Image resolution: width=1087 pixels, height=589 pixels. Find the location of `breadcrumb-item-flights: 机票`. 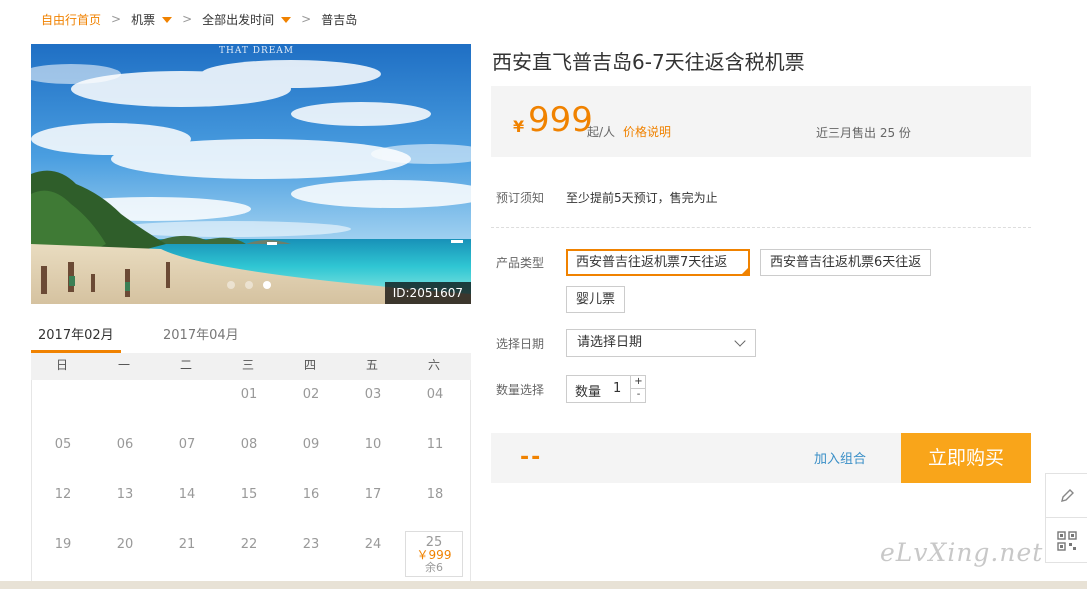

breadcrumb-item-flights: 机票 is located at coordinates (152, 19).